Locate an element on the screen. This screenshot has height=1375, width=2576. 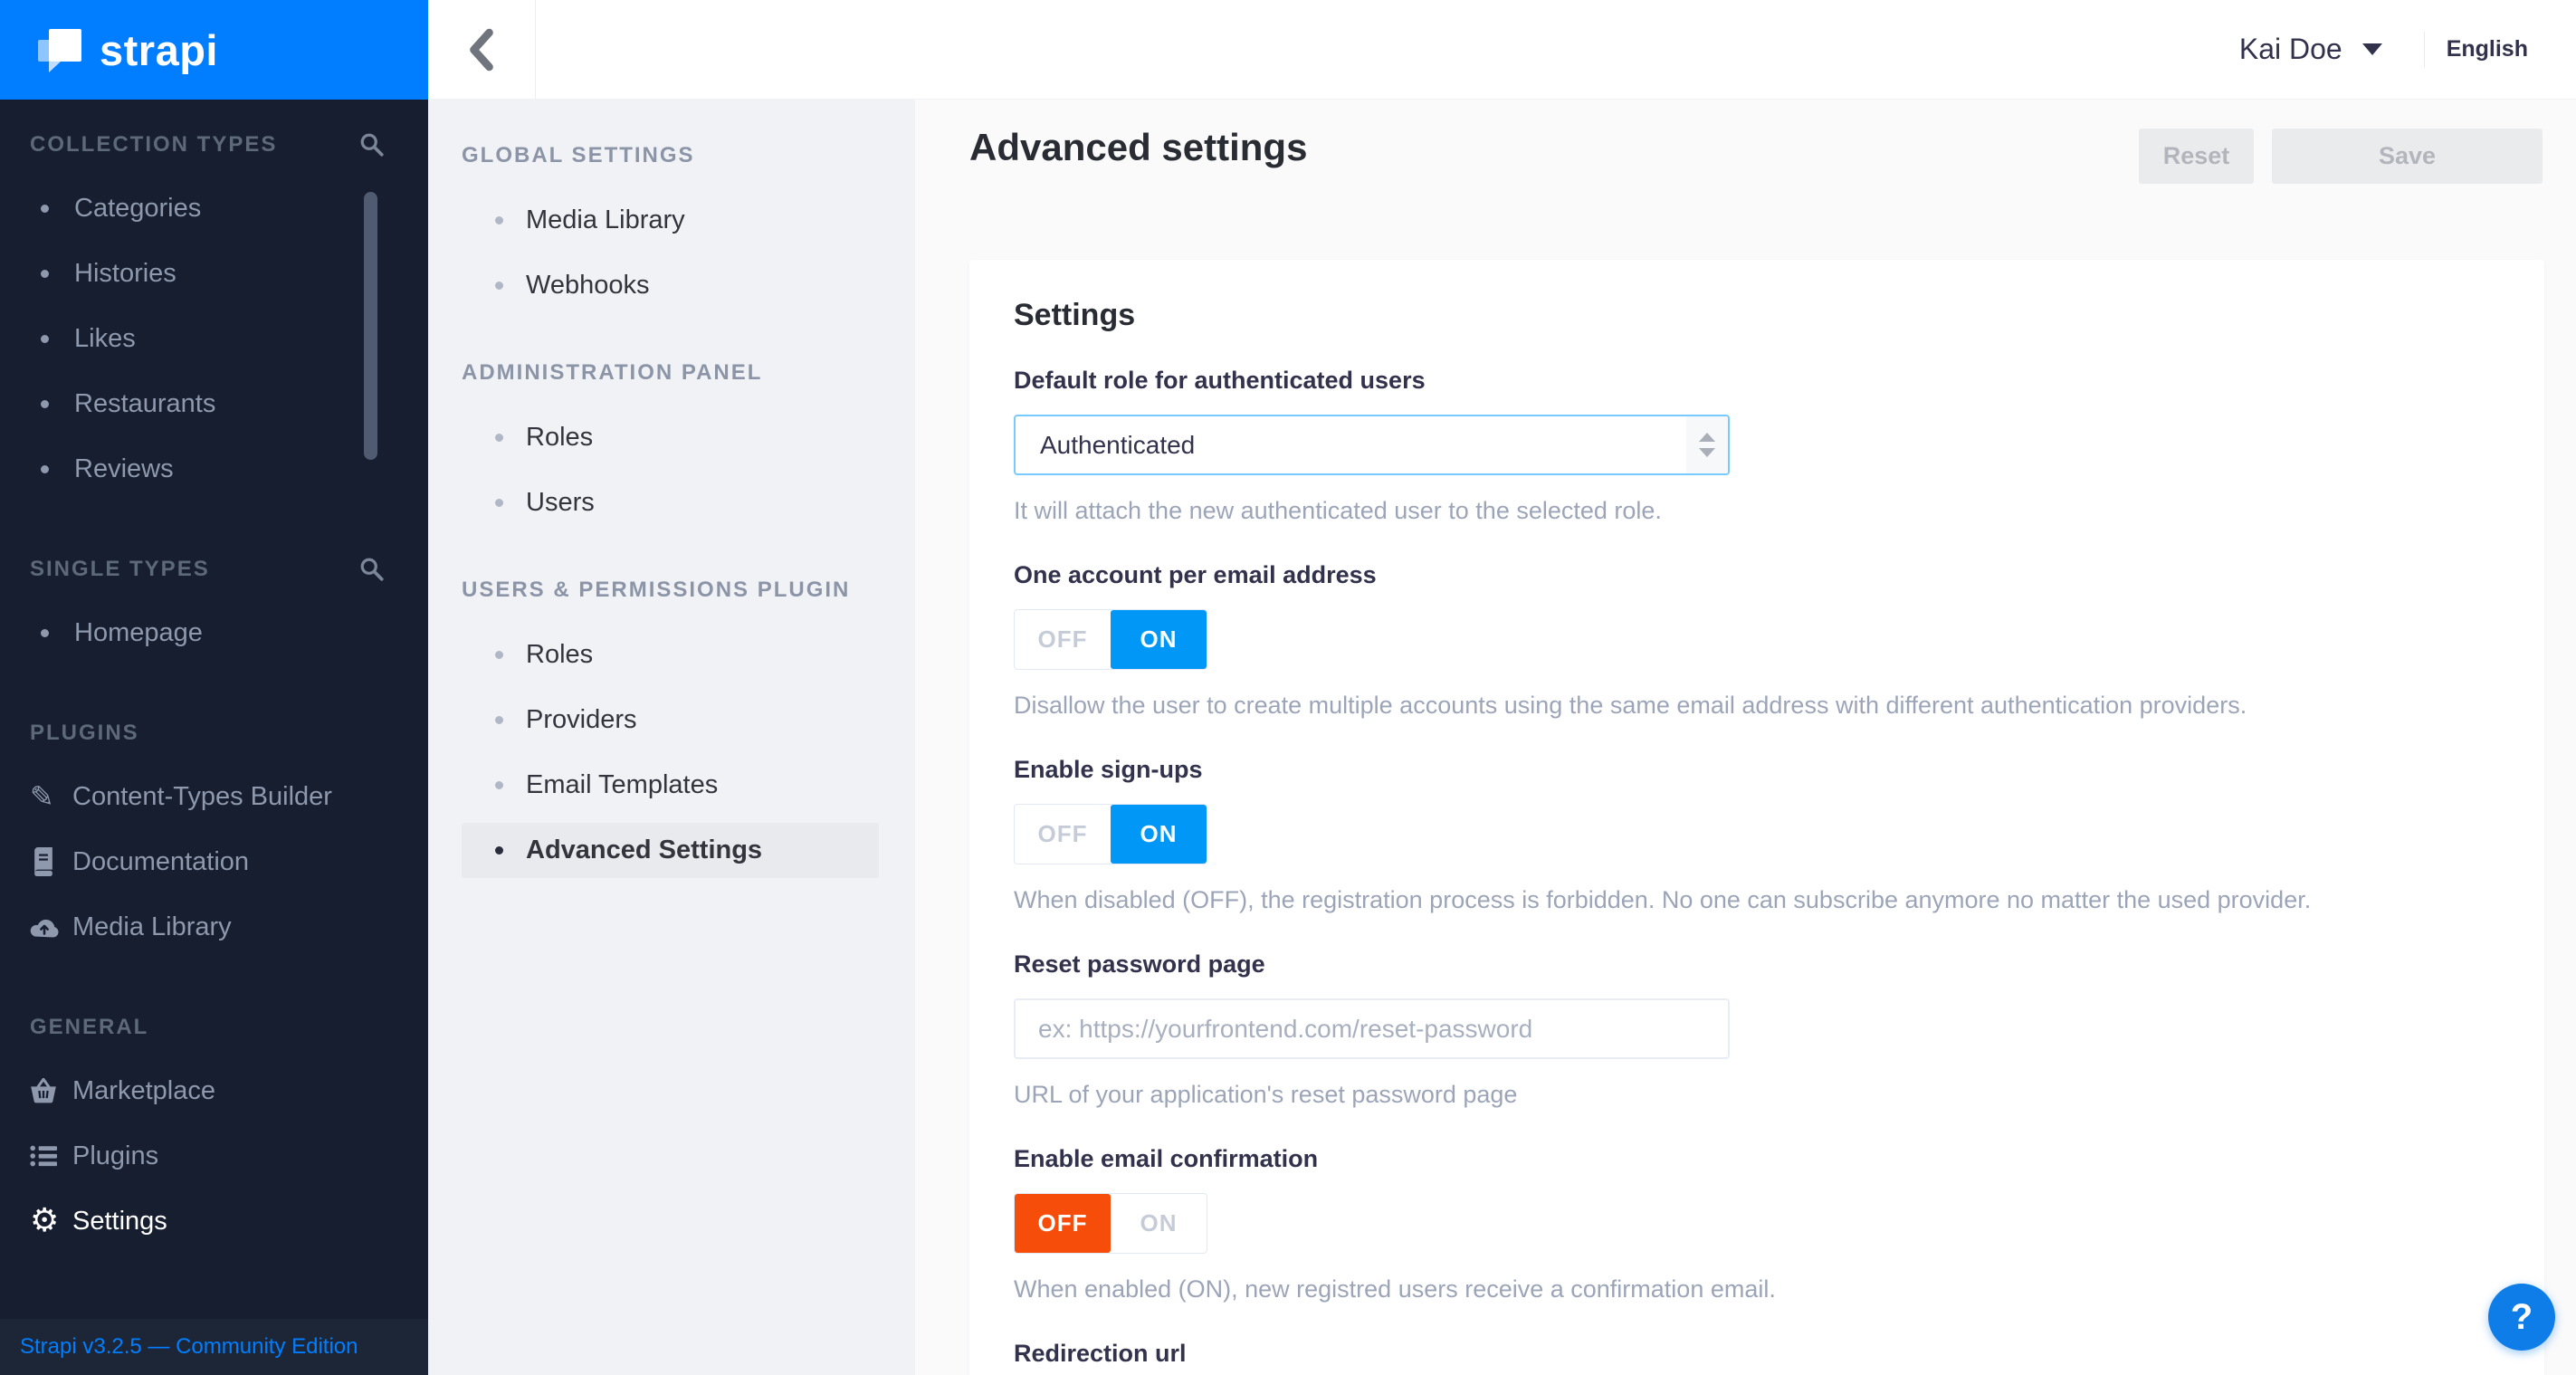
book-icon is located at coordinates (51, 861).